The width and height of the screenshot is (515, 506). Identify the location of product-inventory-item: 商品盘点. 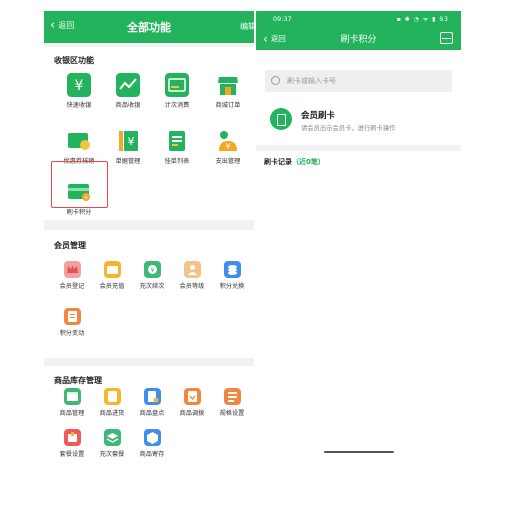
(152, 402).